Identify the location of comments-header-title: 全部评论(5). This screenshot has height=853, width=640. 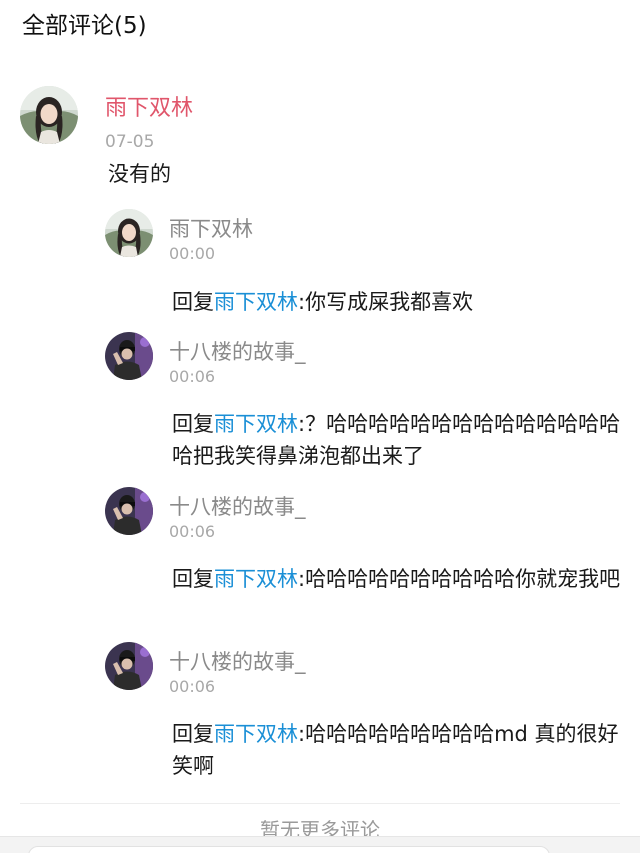
(84, 26).